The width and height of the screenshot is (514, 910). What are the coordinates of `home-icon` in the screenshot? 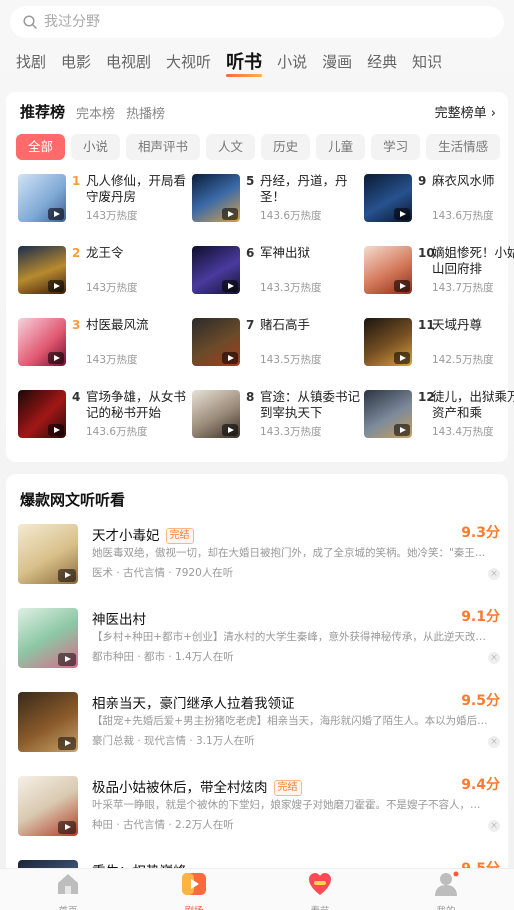 It's located at (68, 884).